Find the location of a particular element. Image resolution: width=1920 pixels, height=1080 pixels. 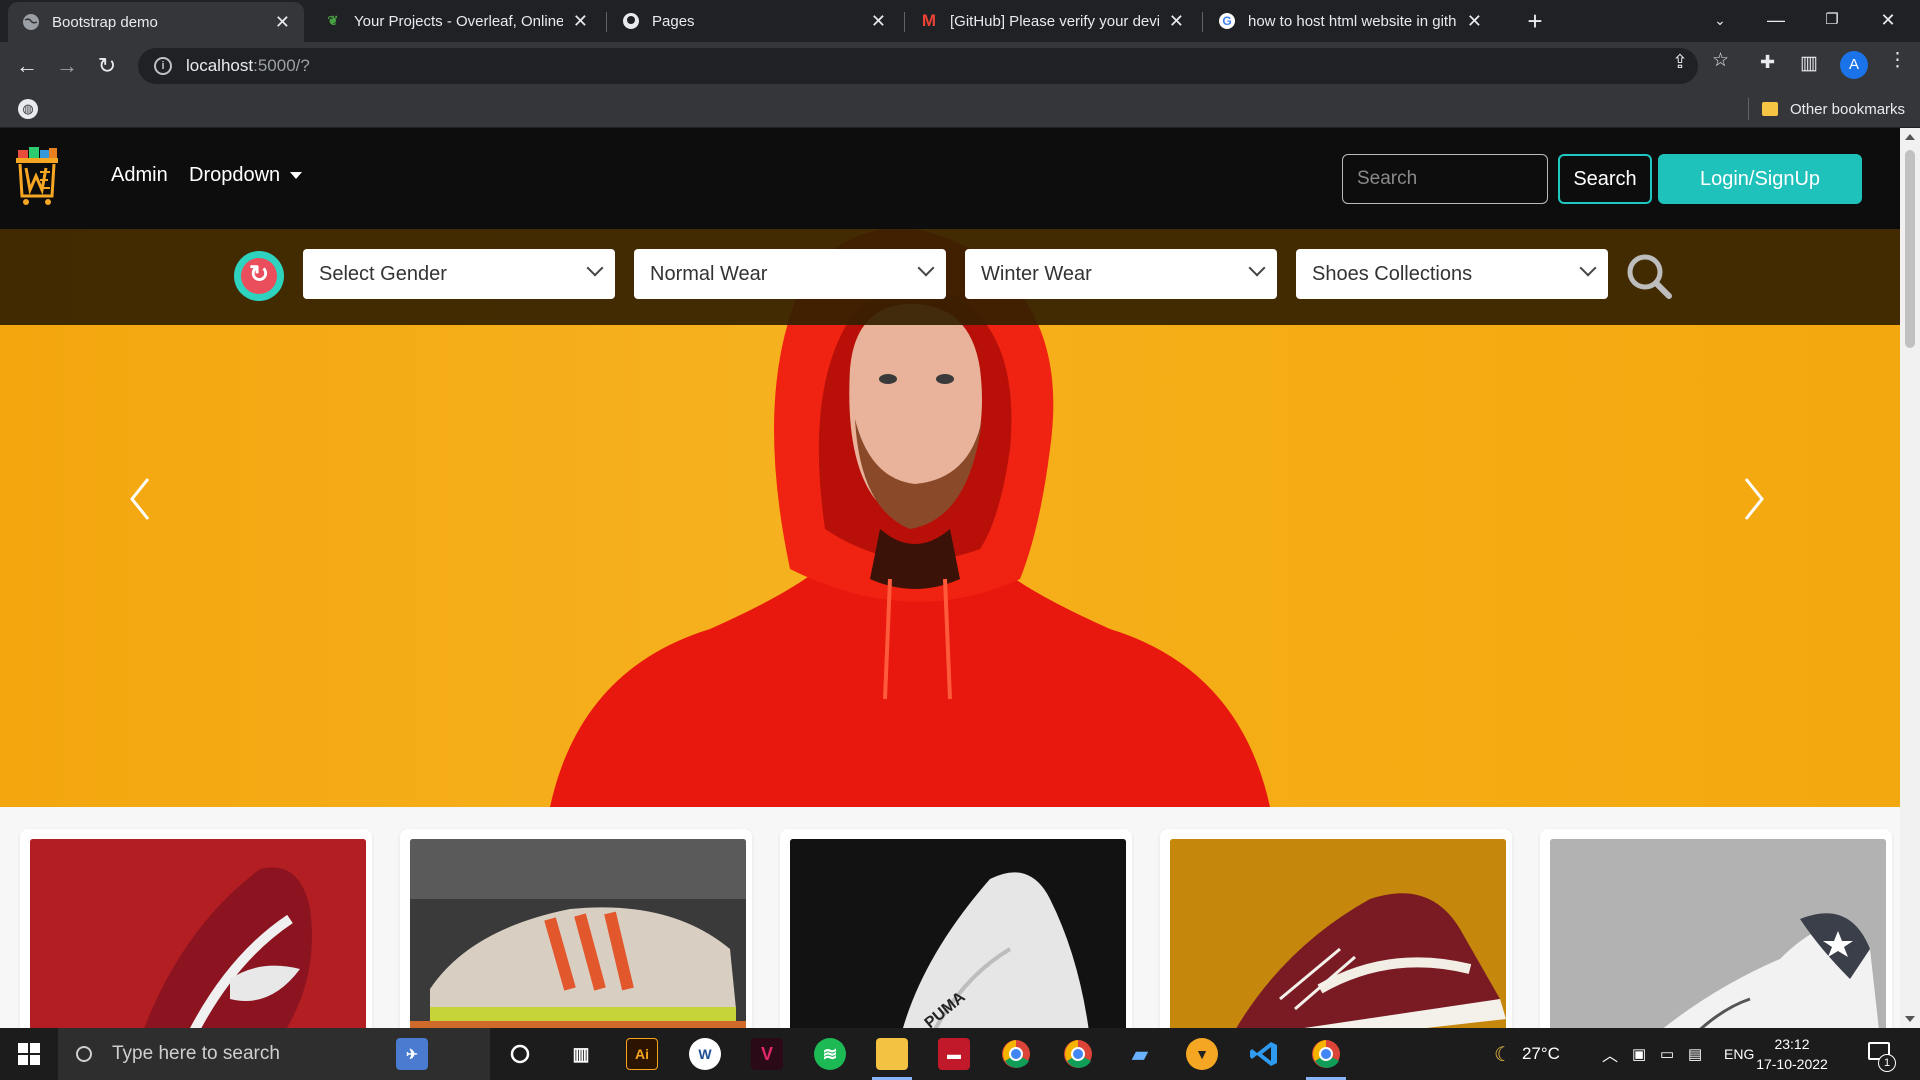

tab-gmail: M [GitHub] Please verify your devic ✕ is located at coordinates (1052, 21).